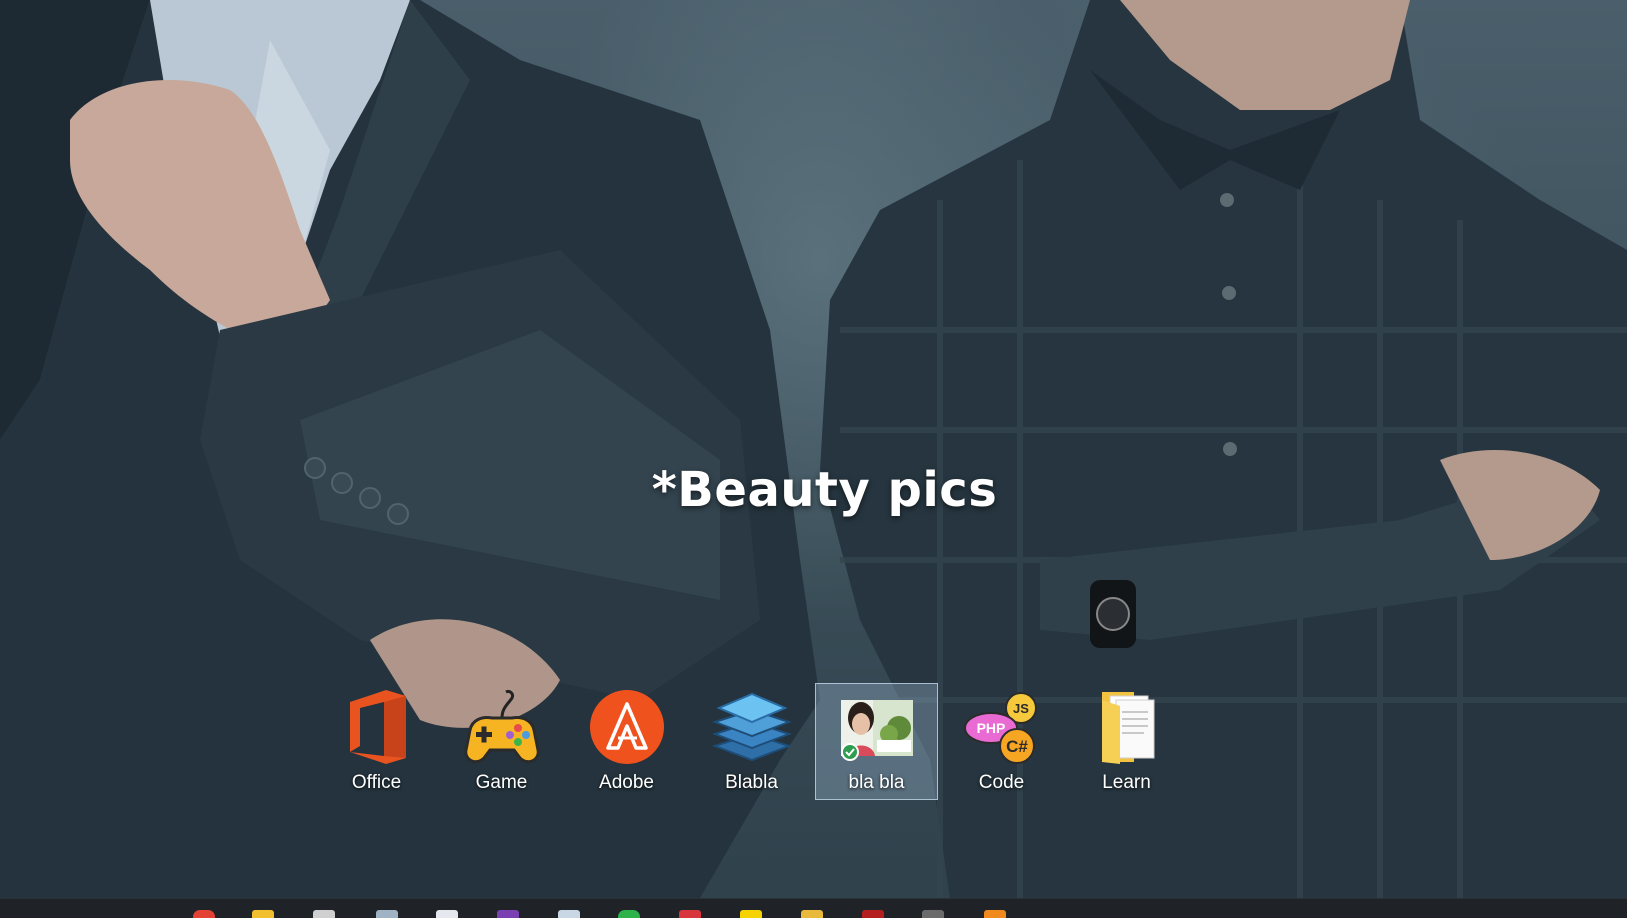  Describe the element at coordinates (263, 914) in the screenshot. I see `file-explorer-icon` at that location.